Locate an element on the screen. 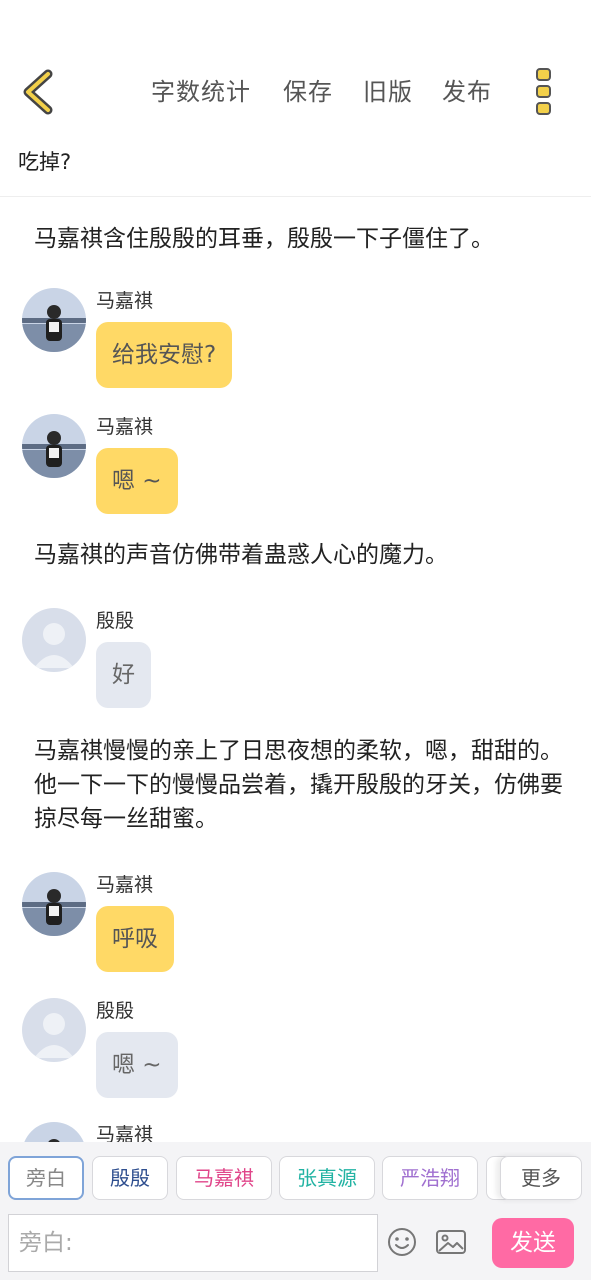  more-options-button is located at coordinates (544, 92).